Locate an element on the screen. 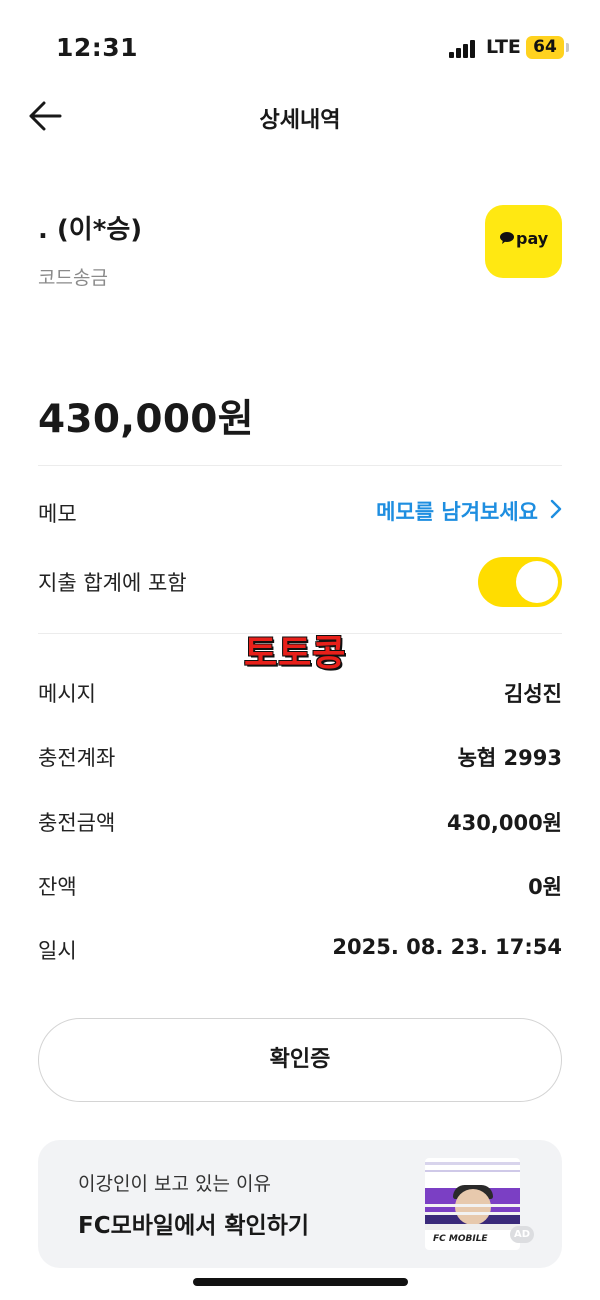 This screenshot has width=600, height=1300. detail-label: 충전계좌 is located at coordinates (77, 758).